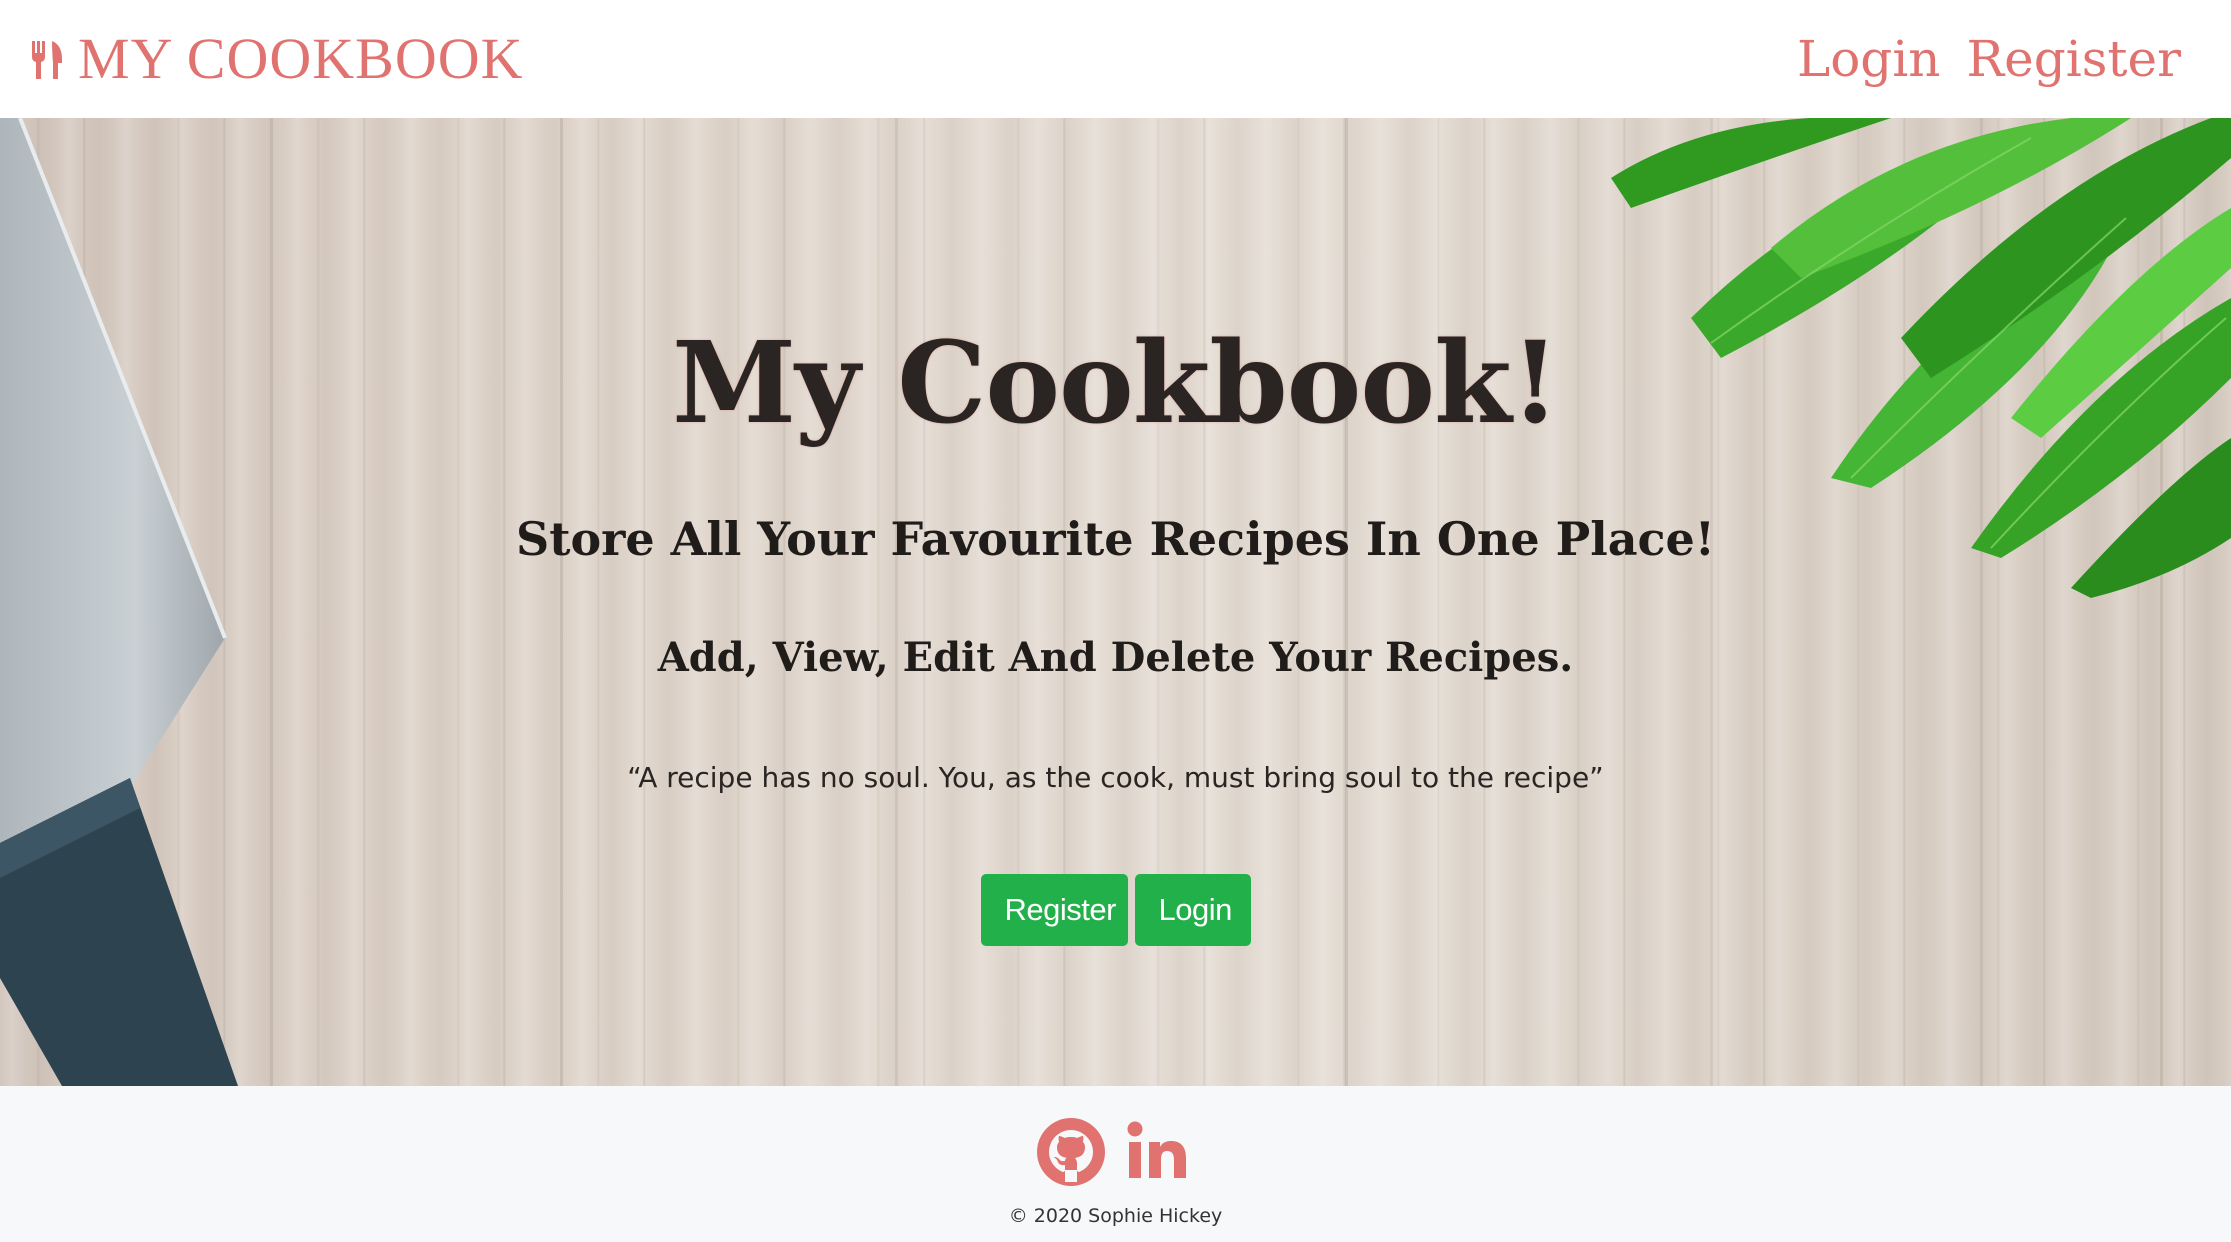 The width and height of the screenshot is (2231, 1242). What do you see at coordinates (1115, 59) in the screenshot?
I see `navbar: MY COOKBOOK Login Register` at bounding box center [1115, 59].